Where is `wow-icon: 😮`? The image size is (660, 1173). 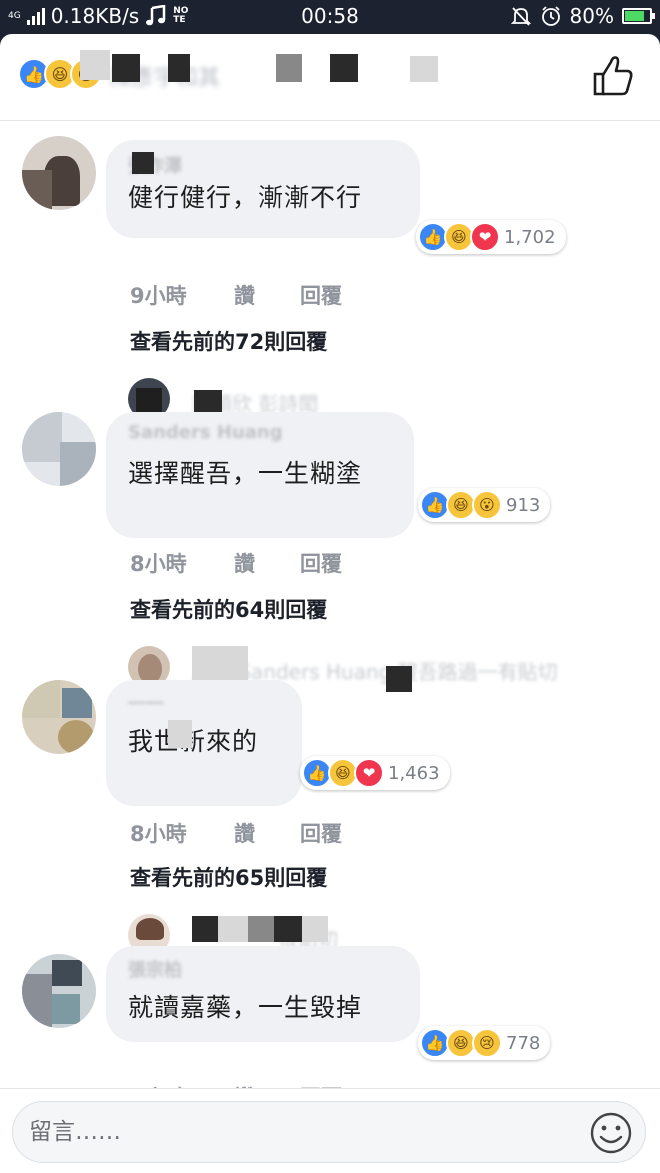 wow-icon: 😮 is located at coordinates (487, 505).